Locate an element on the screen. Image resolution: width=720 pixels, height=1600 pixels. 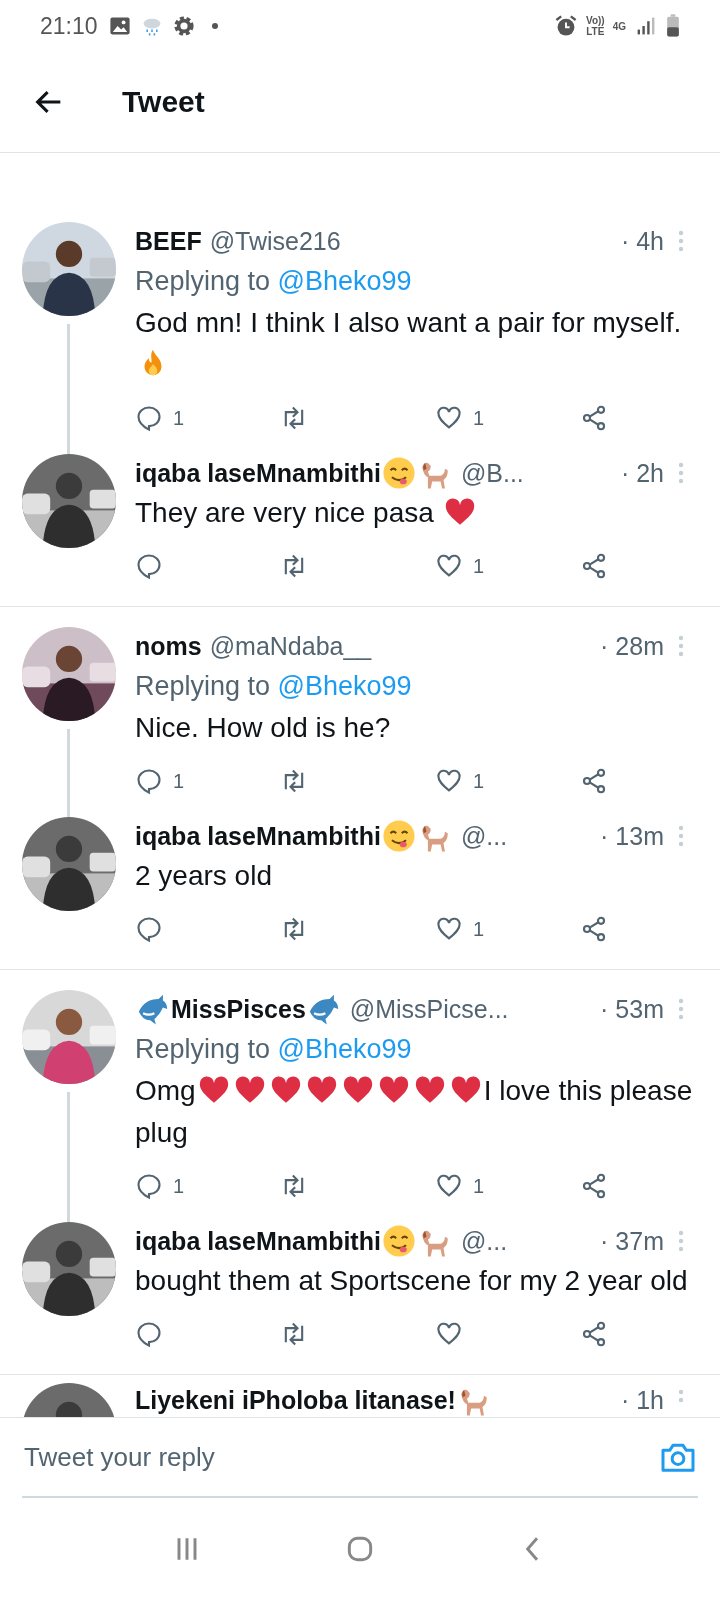
display-name: Liyekeni iPholoba litanase! is located at coordinates (313, 1400).